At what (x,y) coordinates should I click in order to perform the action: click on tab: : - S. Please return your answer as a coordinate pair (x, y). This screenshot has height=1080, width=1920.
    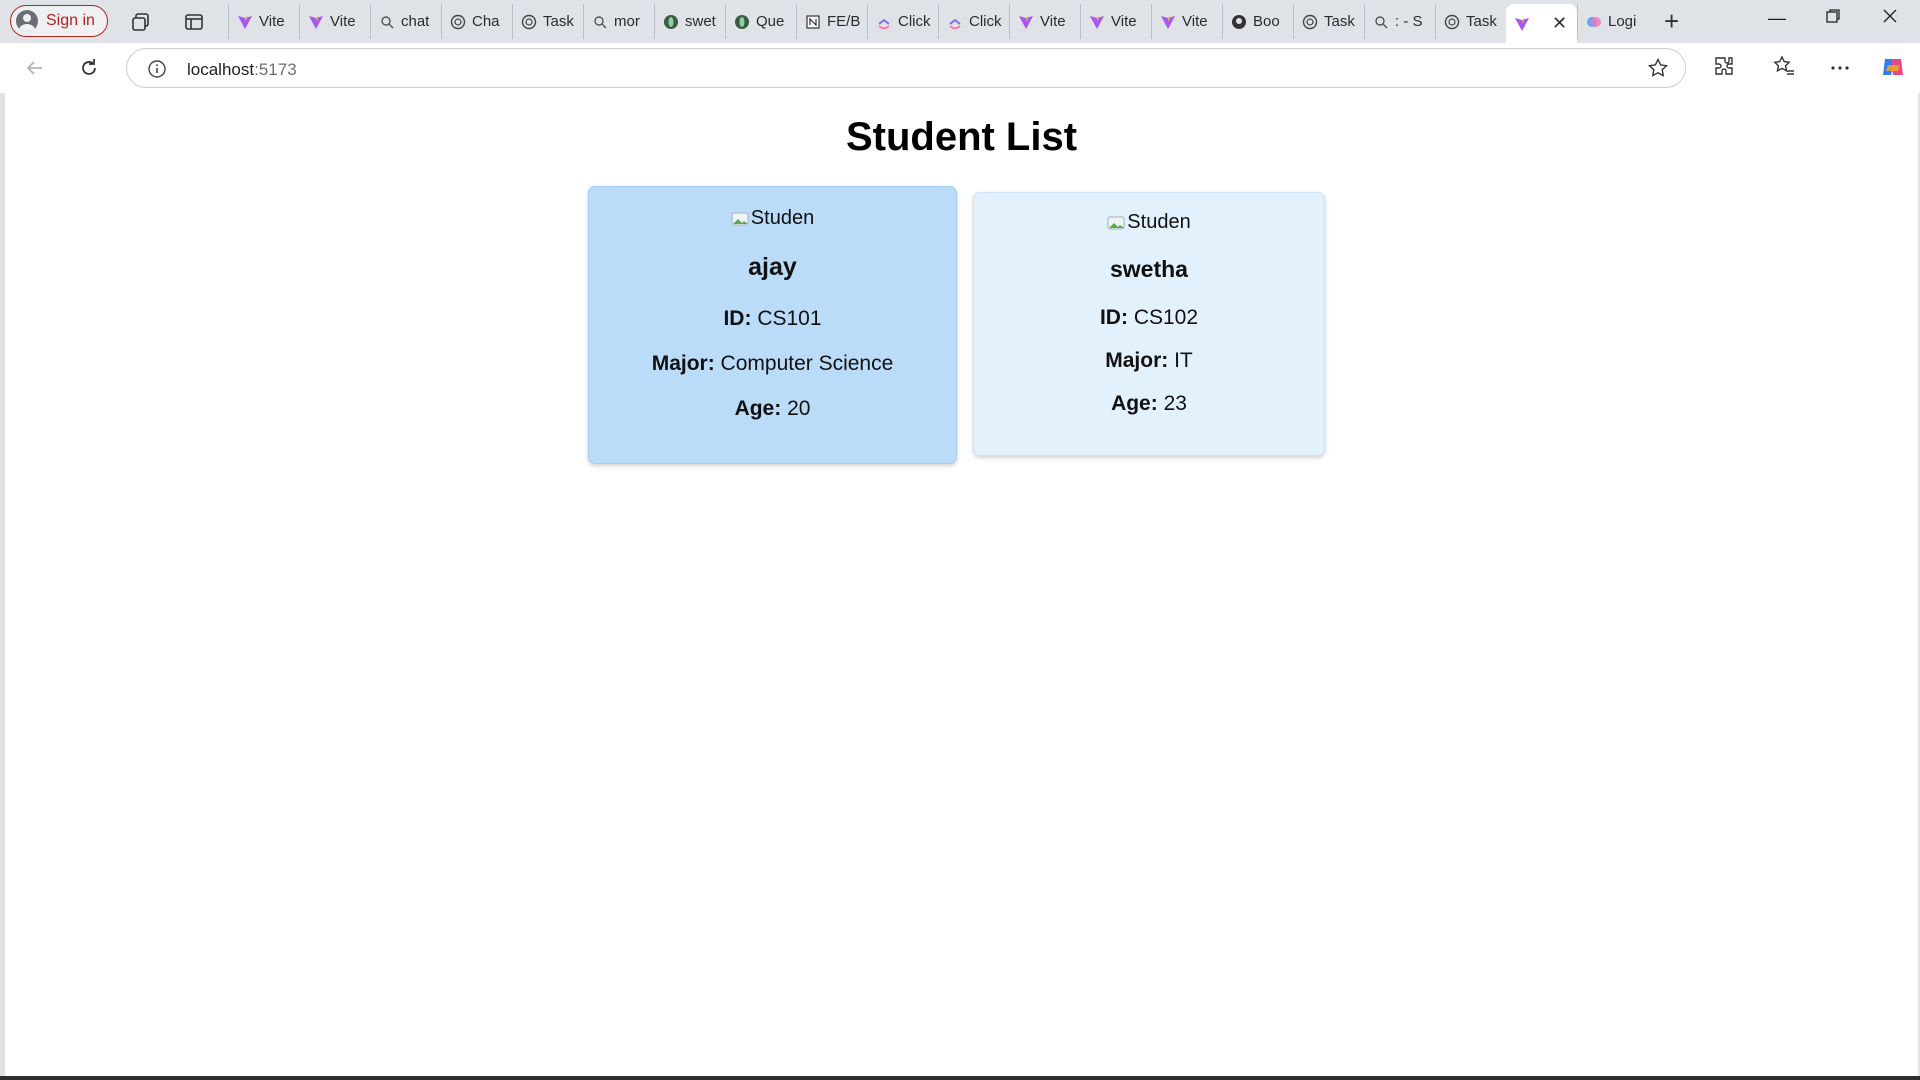
    Looking at the image, I should click on (1399, 21).